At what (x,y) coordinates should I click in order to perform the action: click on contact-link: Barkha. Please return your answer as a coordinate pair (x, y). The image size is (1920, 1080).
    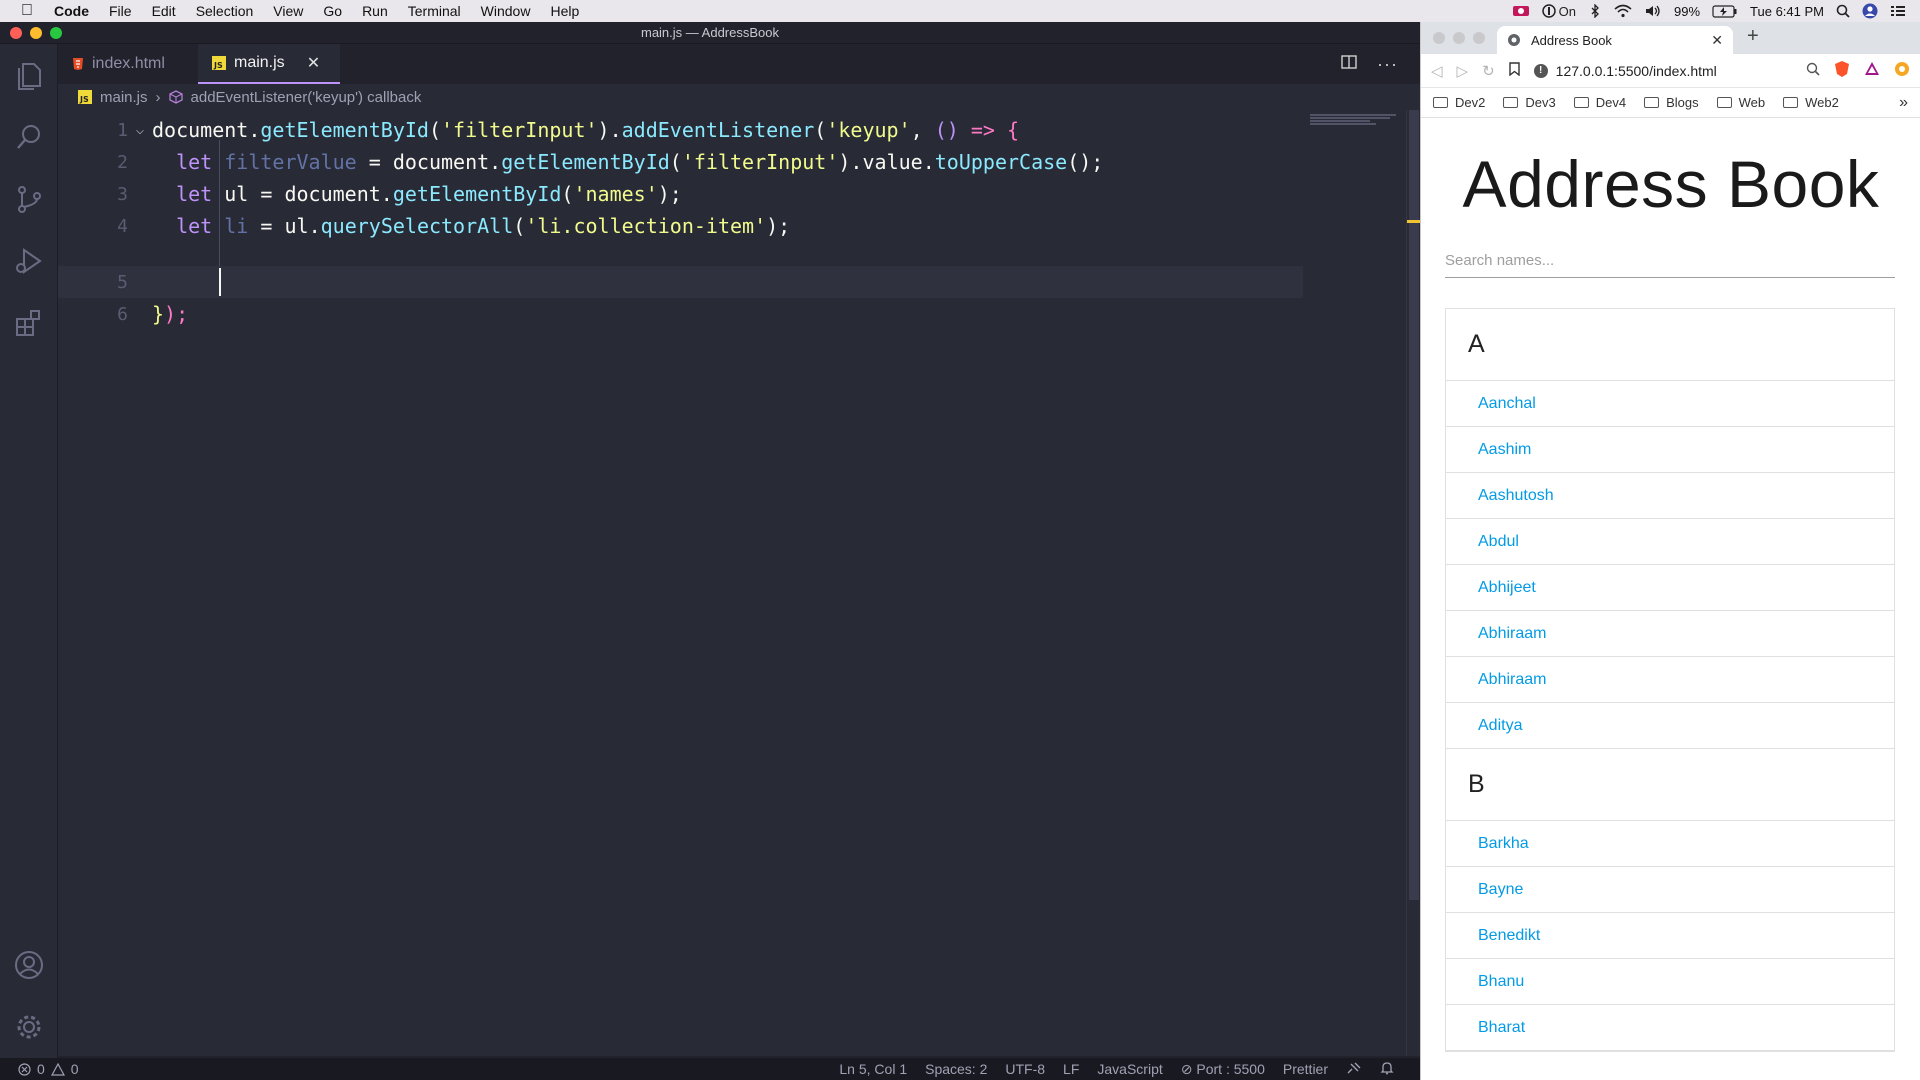
    Looking at the image, I should click on (1503, 844).